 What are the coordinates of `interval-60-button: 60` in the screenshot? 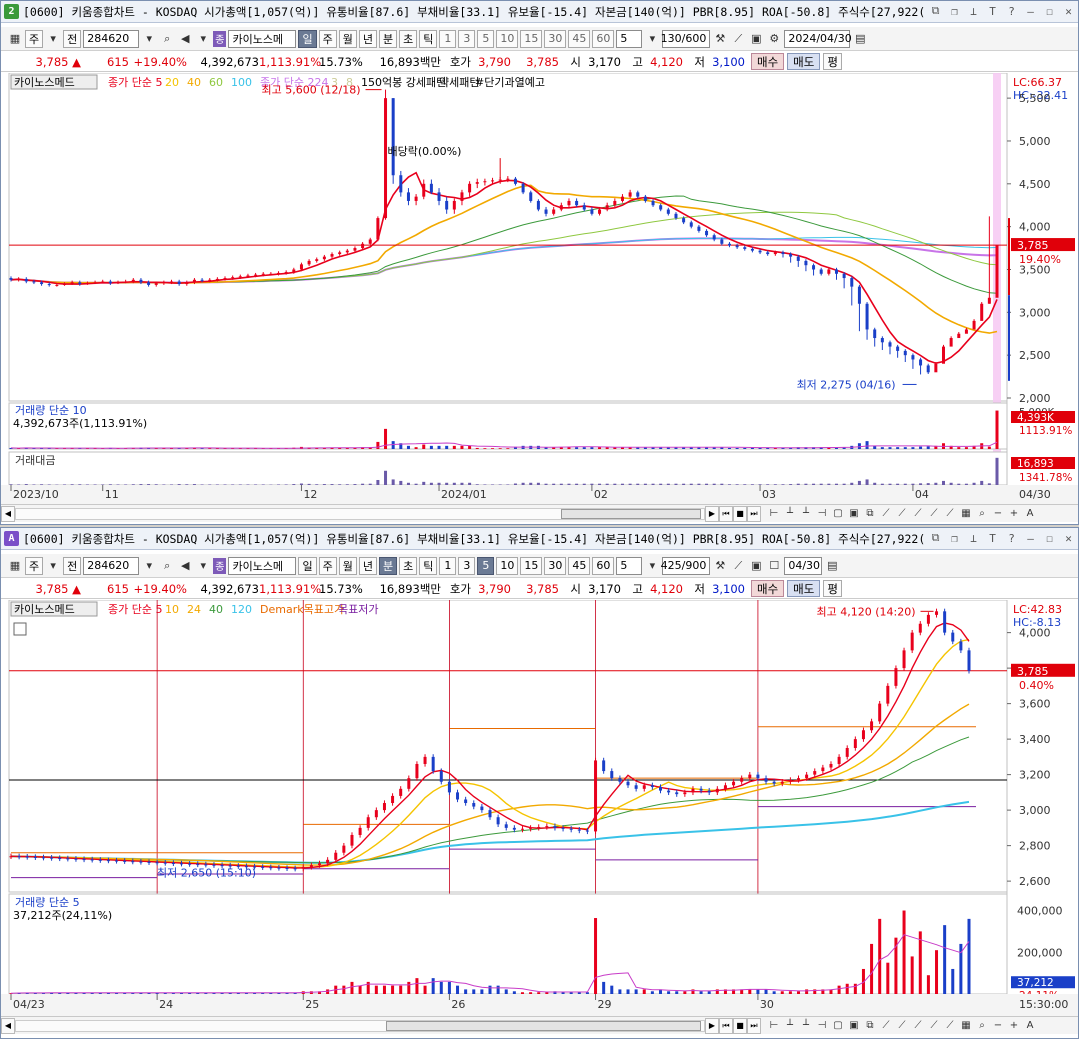 It's located at (603, 38).